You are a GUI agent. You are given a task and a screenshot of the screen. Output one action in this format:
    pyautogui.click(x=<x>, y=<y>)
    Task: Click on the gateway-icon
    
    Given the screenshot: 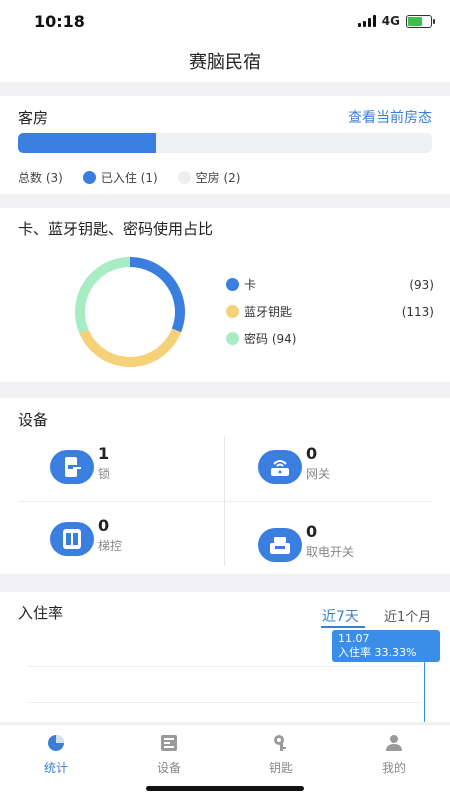 What is the action you would take?
    pyautogui.click(x=280, y=467)
    